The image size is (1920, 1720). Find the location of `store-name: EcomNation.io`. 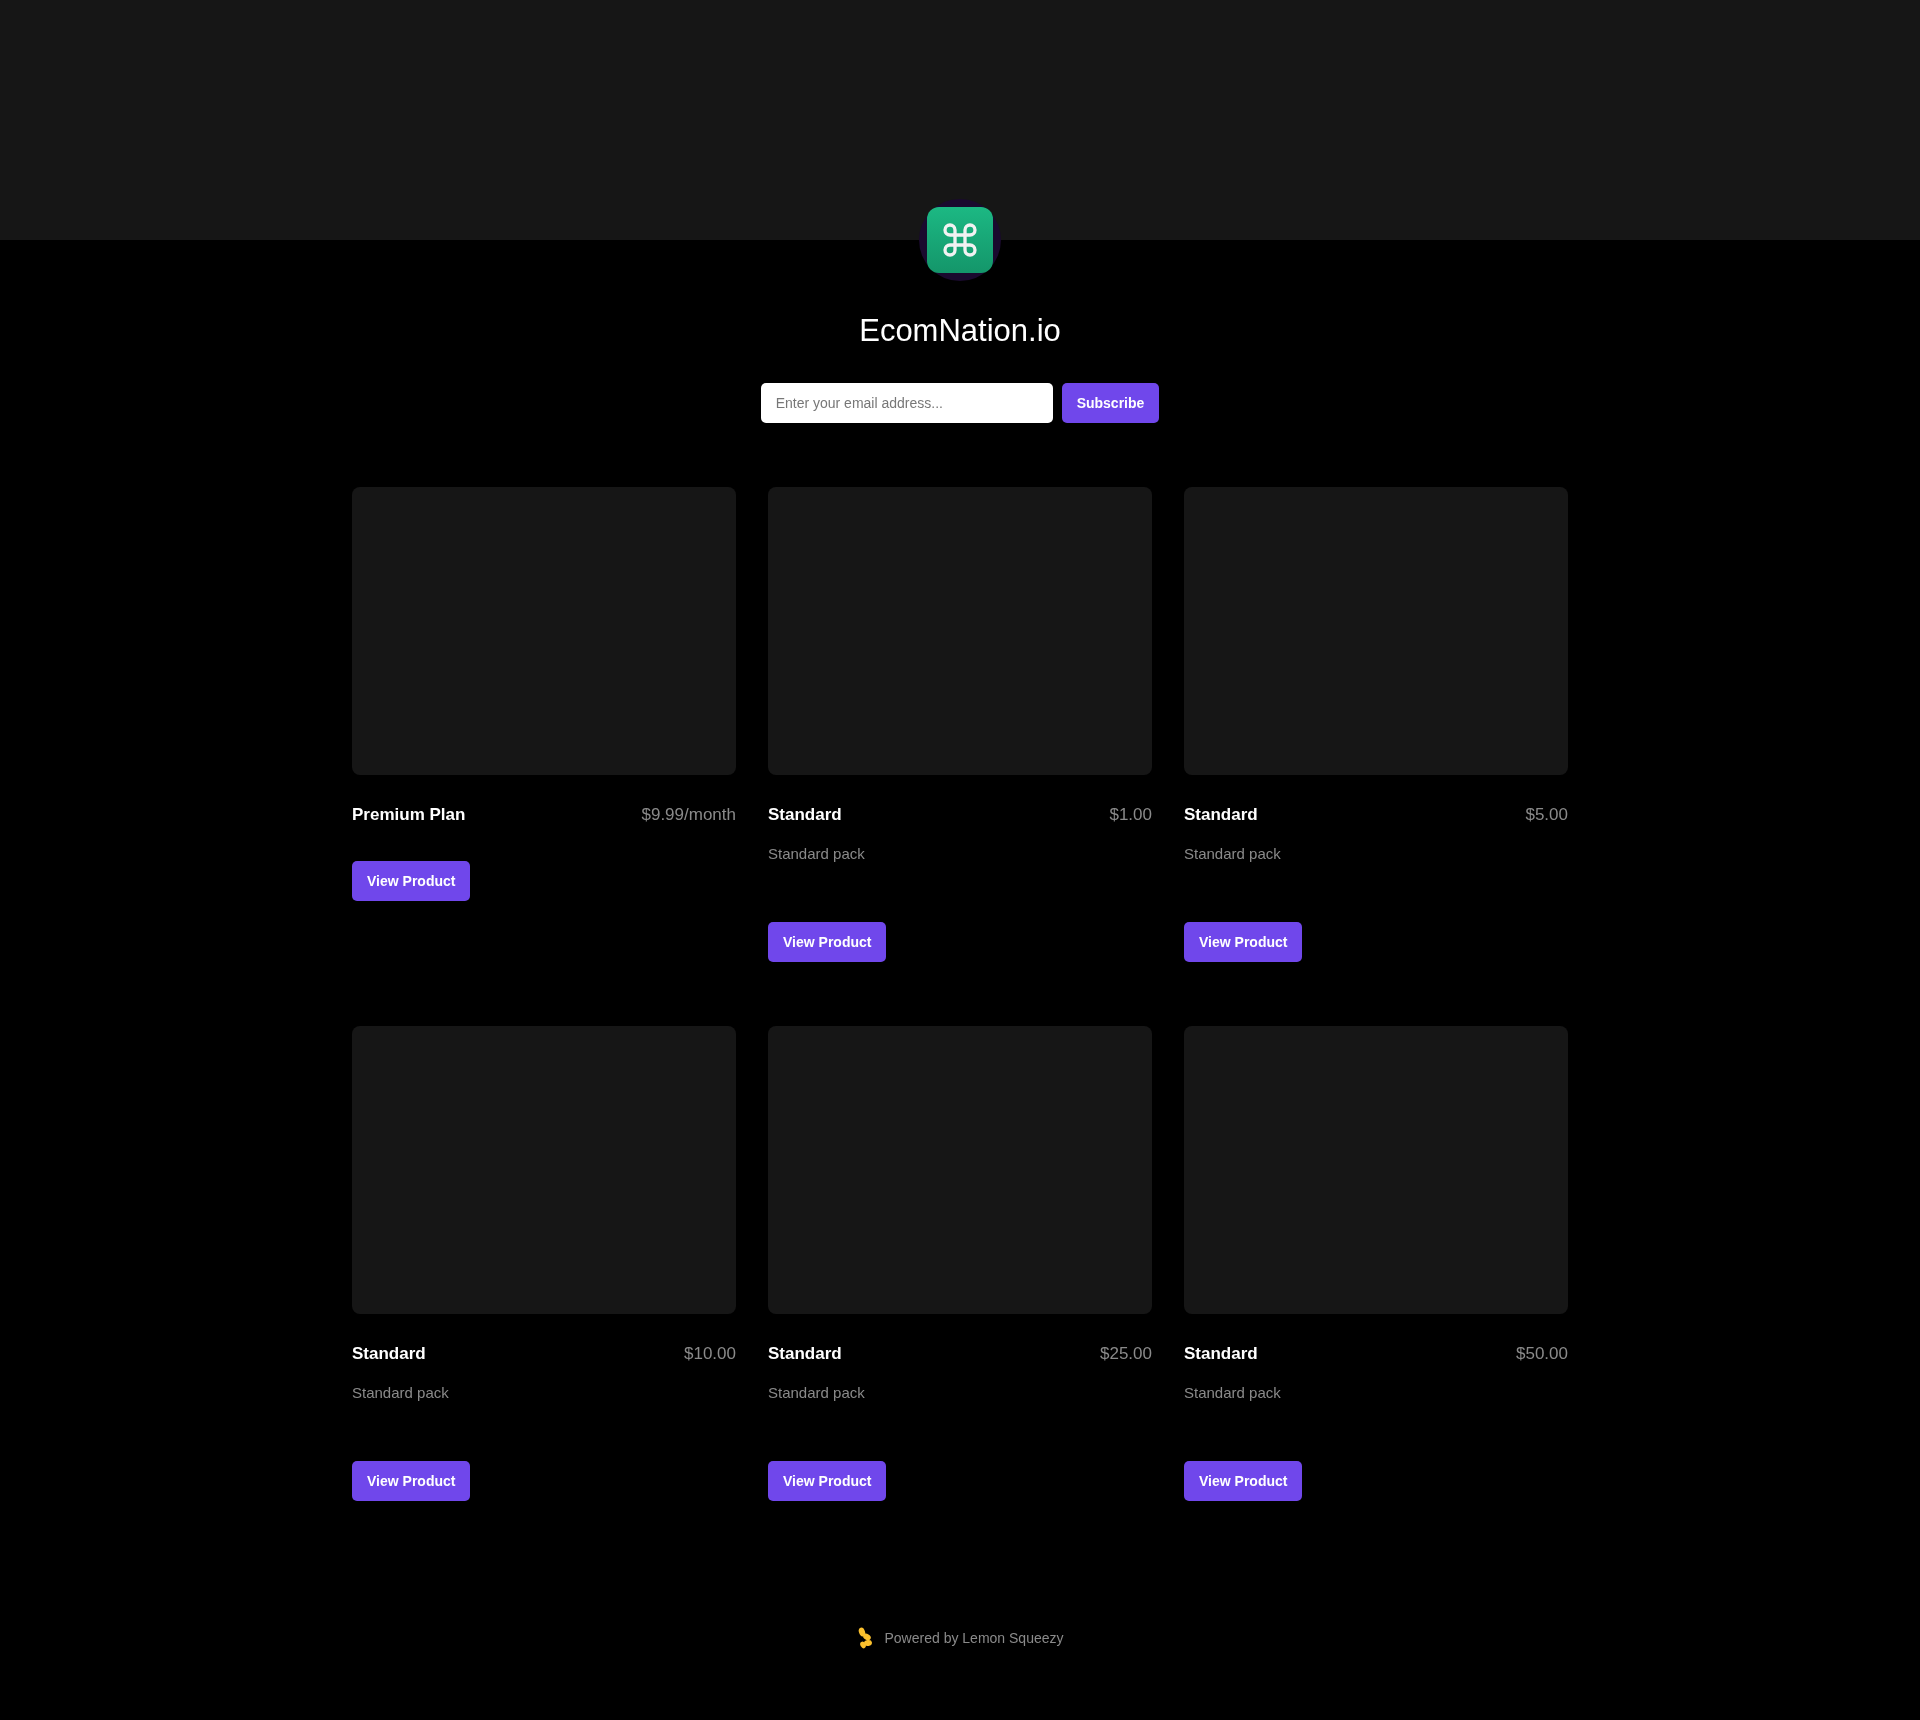

store-name: EcomNation.io is located at coordinates (960, 331).